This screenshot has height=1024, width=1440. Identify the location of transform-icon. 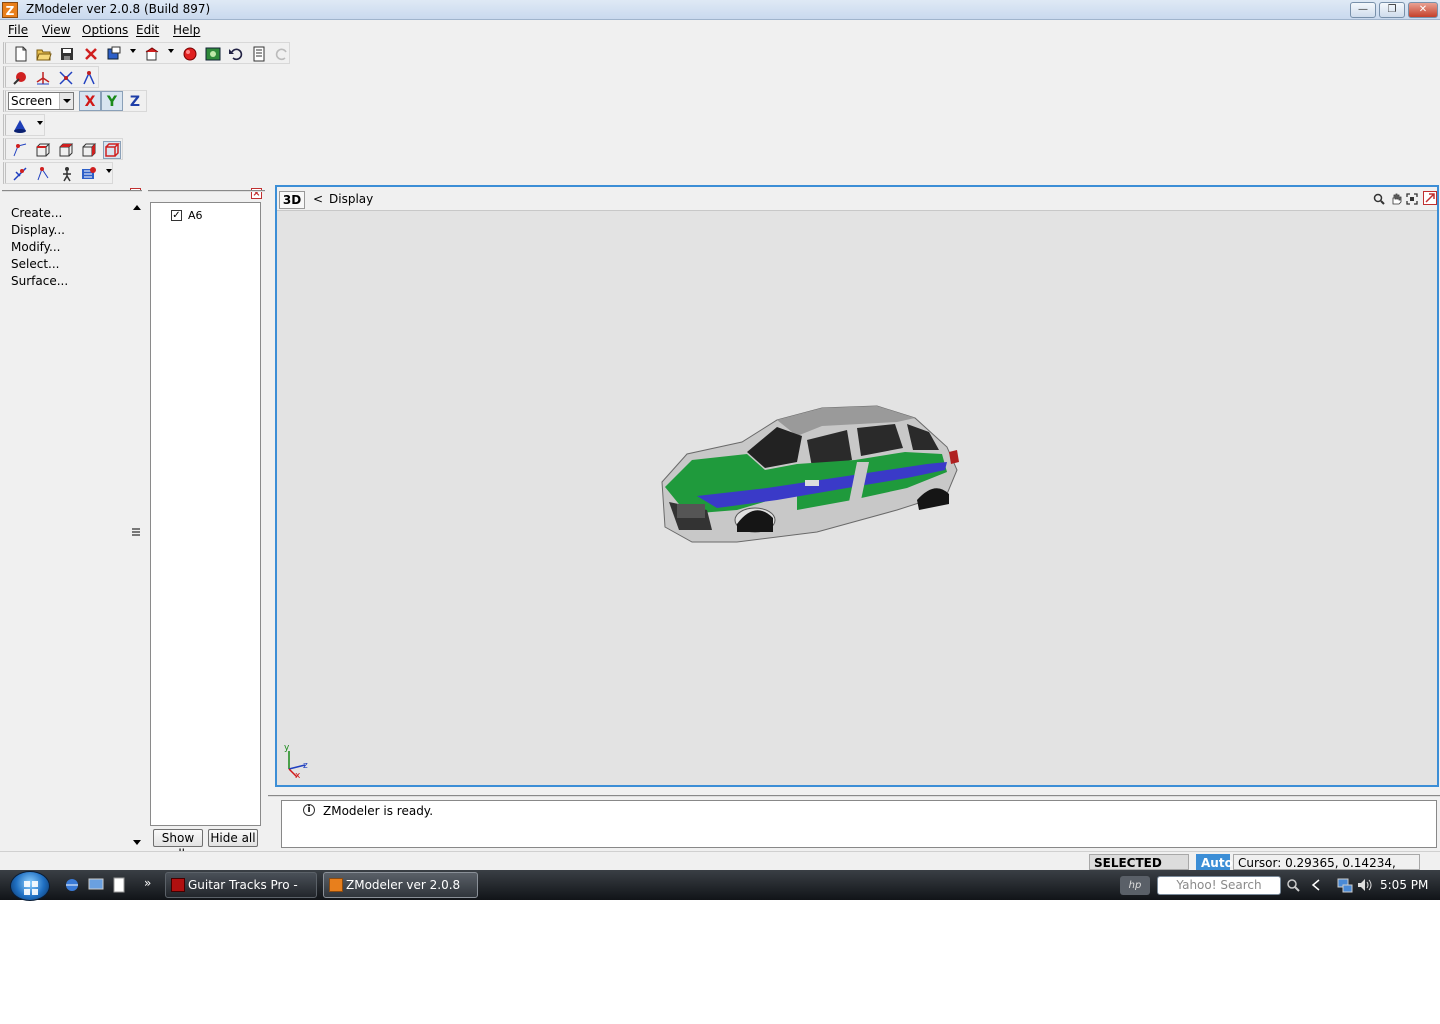
(20, 174).